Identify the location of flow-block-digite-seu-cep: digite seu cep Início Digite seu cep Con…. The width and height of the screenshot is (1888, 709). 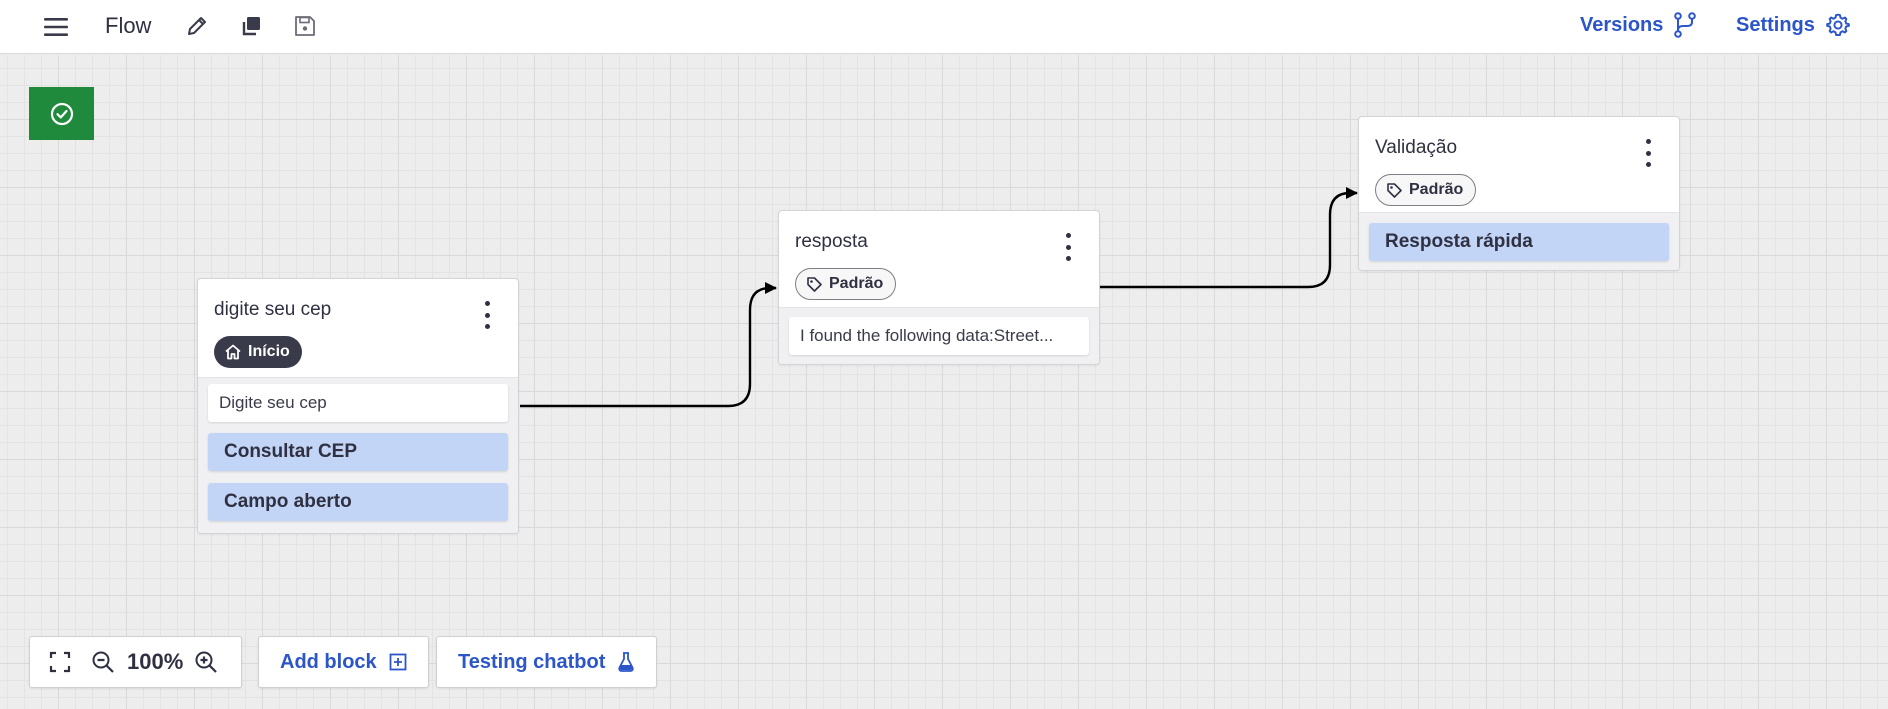
(358, 406).